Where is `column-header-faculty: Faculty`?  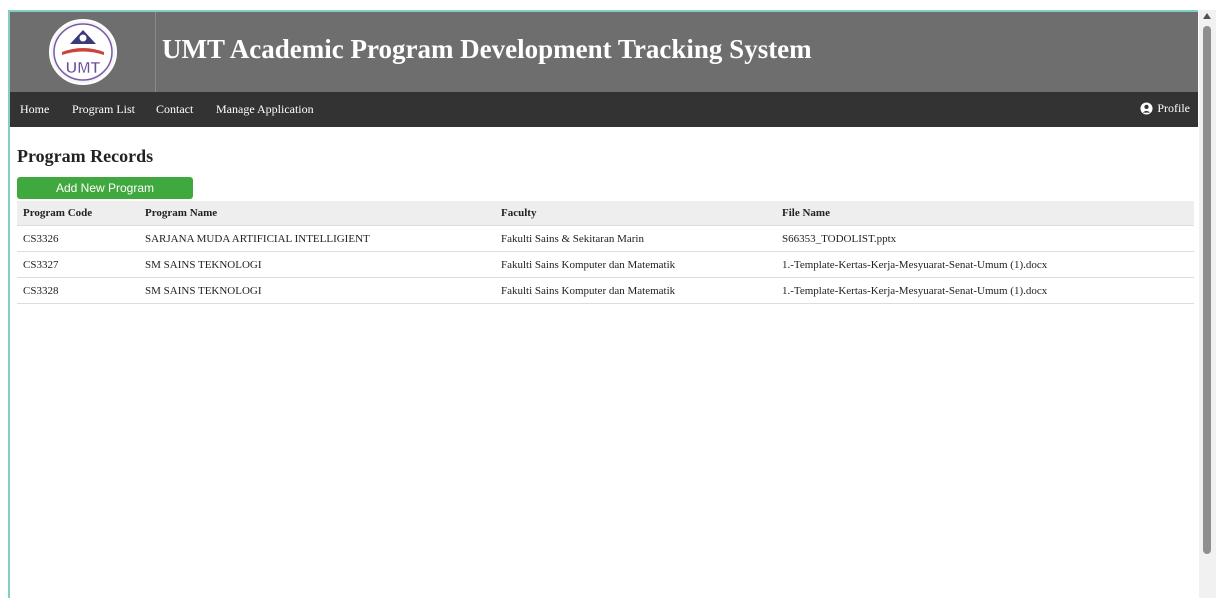
column-header-faculty: Faculty is located at coordinates (635, 213).